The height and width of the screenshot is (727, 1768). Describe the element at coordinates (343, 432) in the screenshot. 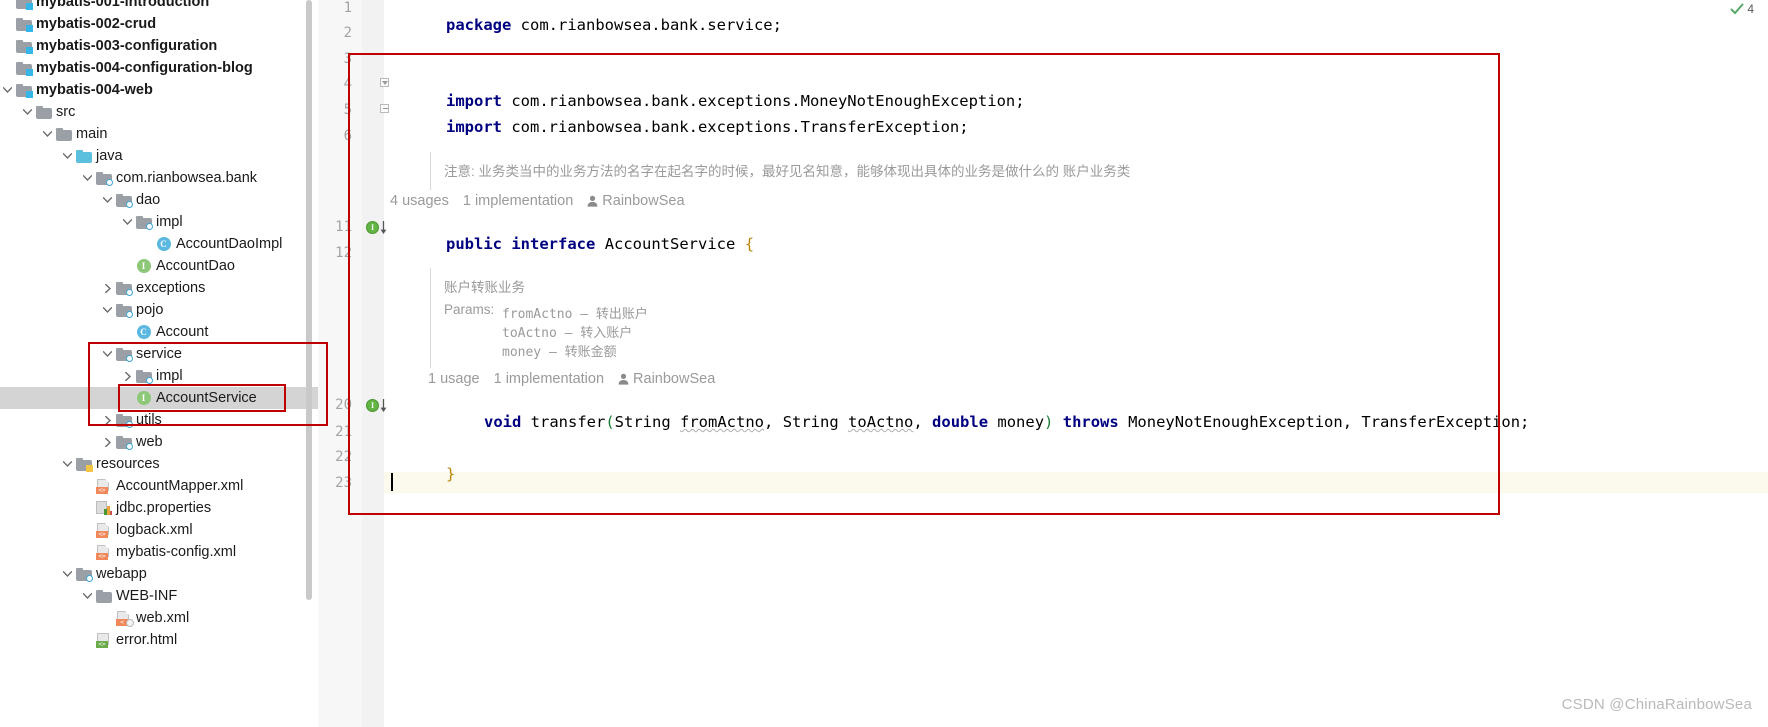

I see `line-number: 21` at that location.